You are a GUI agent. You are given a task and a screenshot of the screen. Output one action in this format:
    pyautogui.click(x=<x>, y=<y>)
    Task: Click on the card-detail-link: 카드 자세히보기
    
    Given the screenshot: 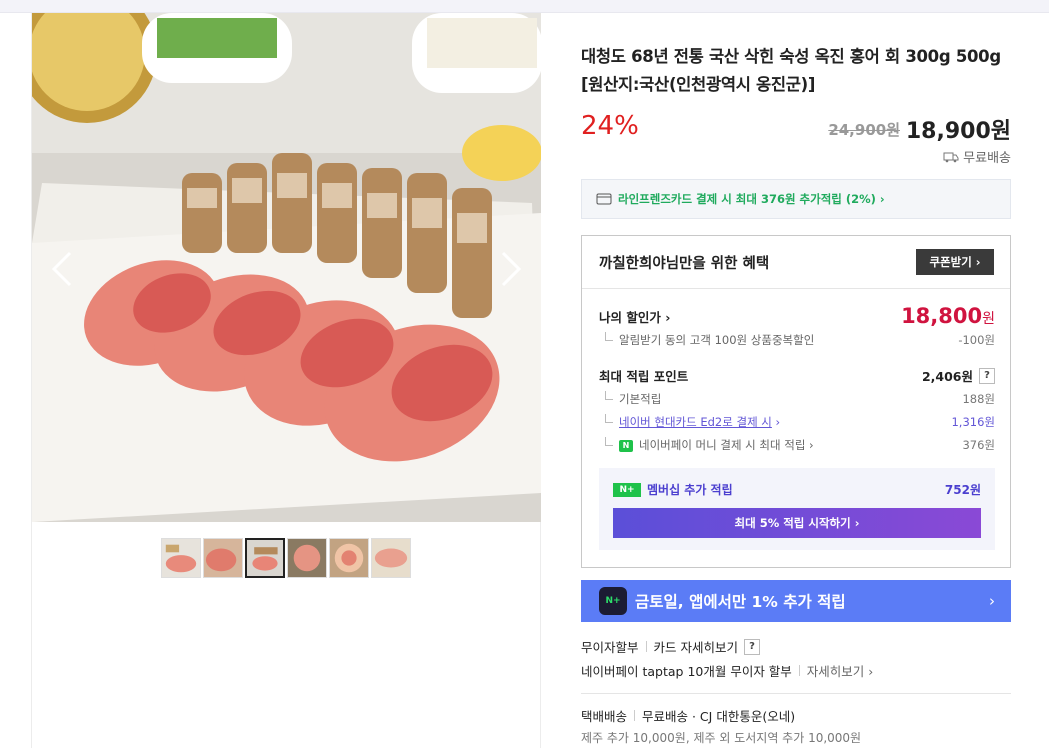 What is the action you would take?
    pyautogui.click(x=696, y=646)
    